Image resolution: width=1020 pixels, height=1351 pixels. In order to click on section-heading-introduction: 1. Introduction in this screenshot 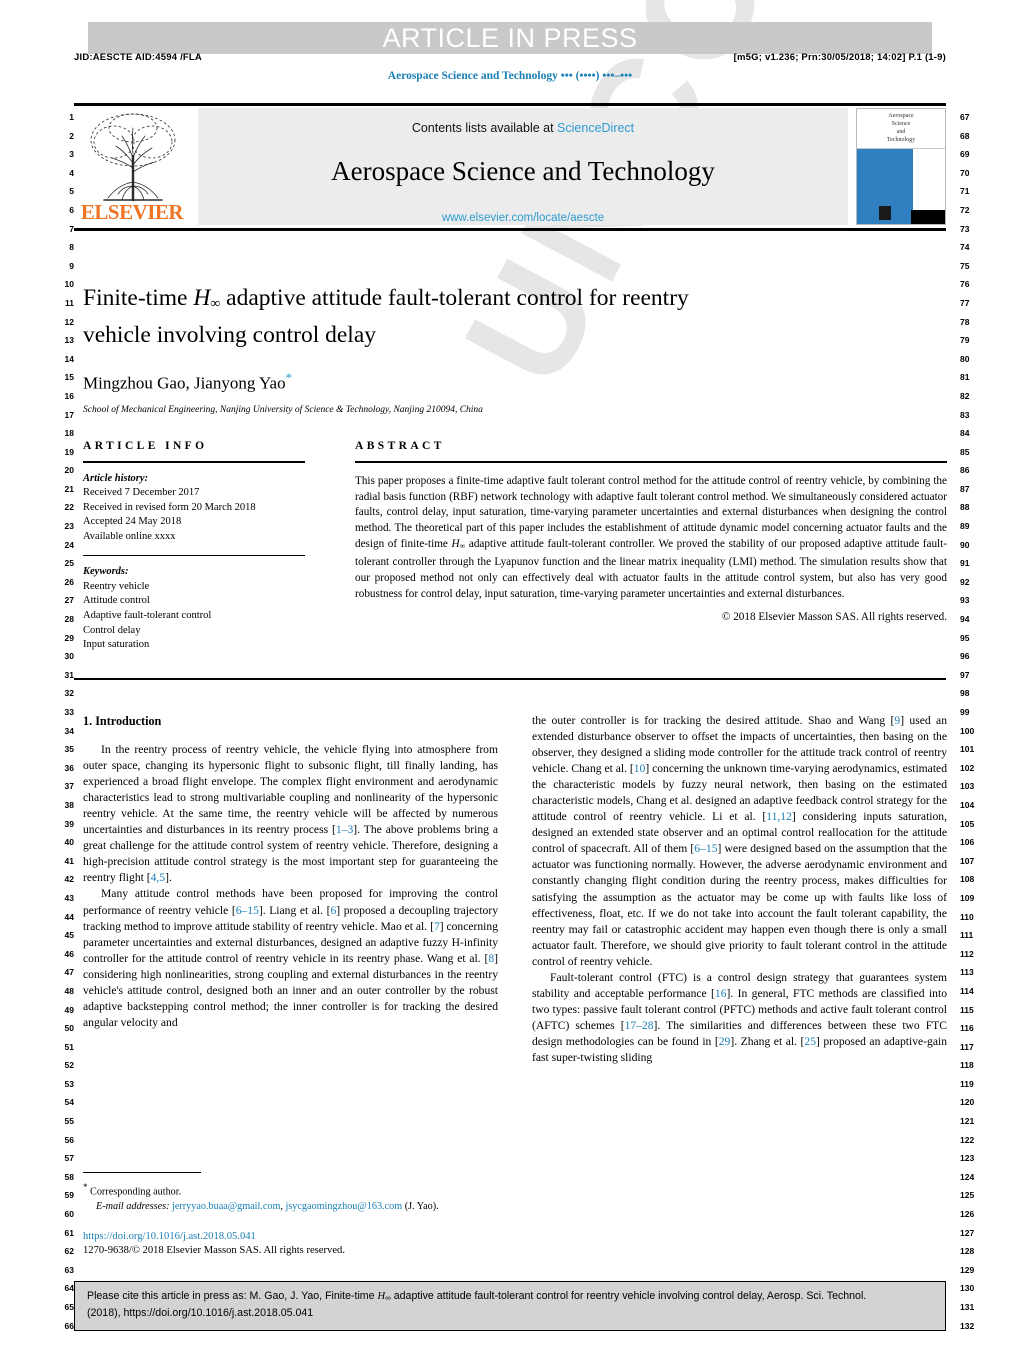, I will do `click(122, 721)`.